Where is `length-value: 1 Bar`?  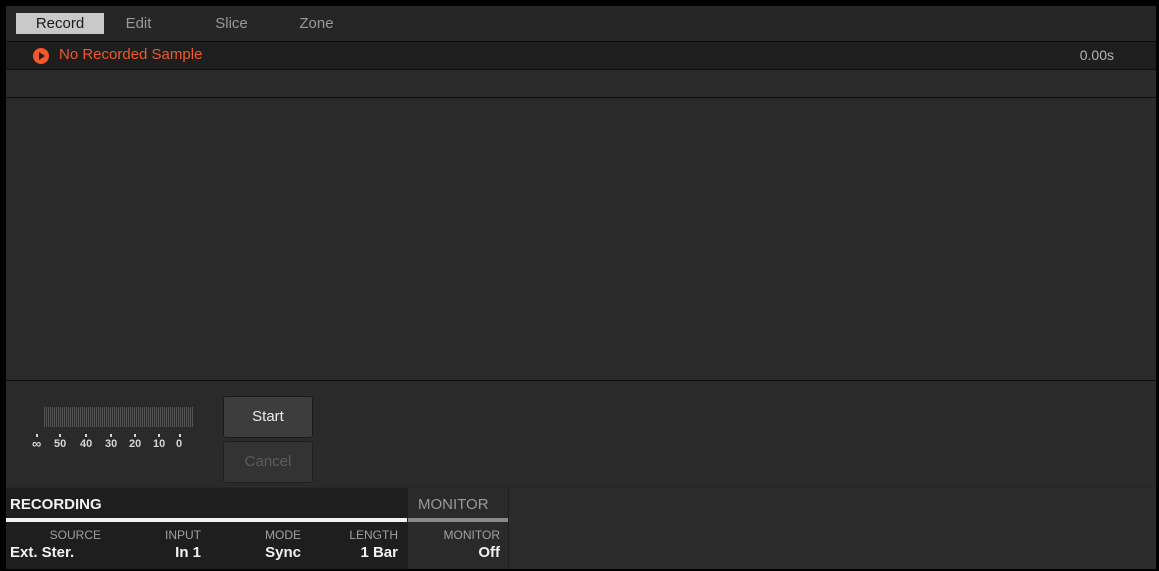 length-value: 1 Bar is located at coordinates (352, 552).